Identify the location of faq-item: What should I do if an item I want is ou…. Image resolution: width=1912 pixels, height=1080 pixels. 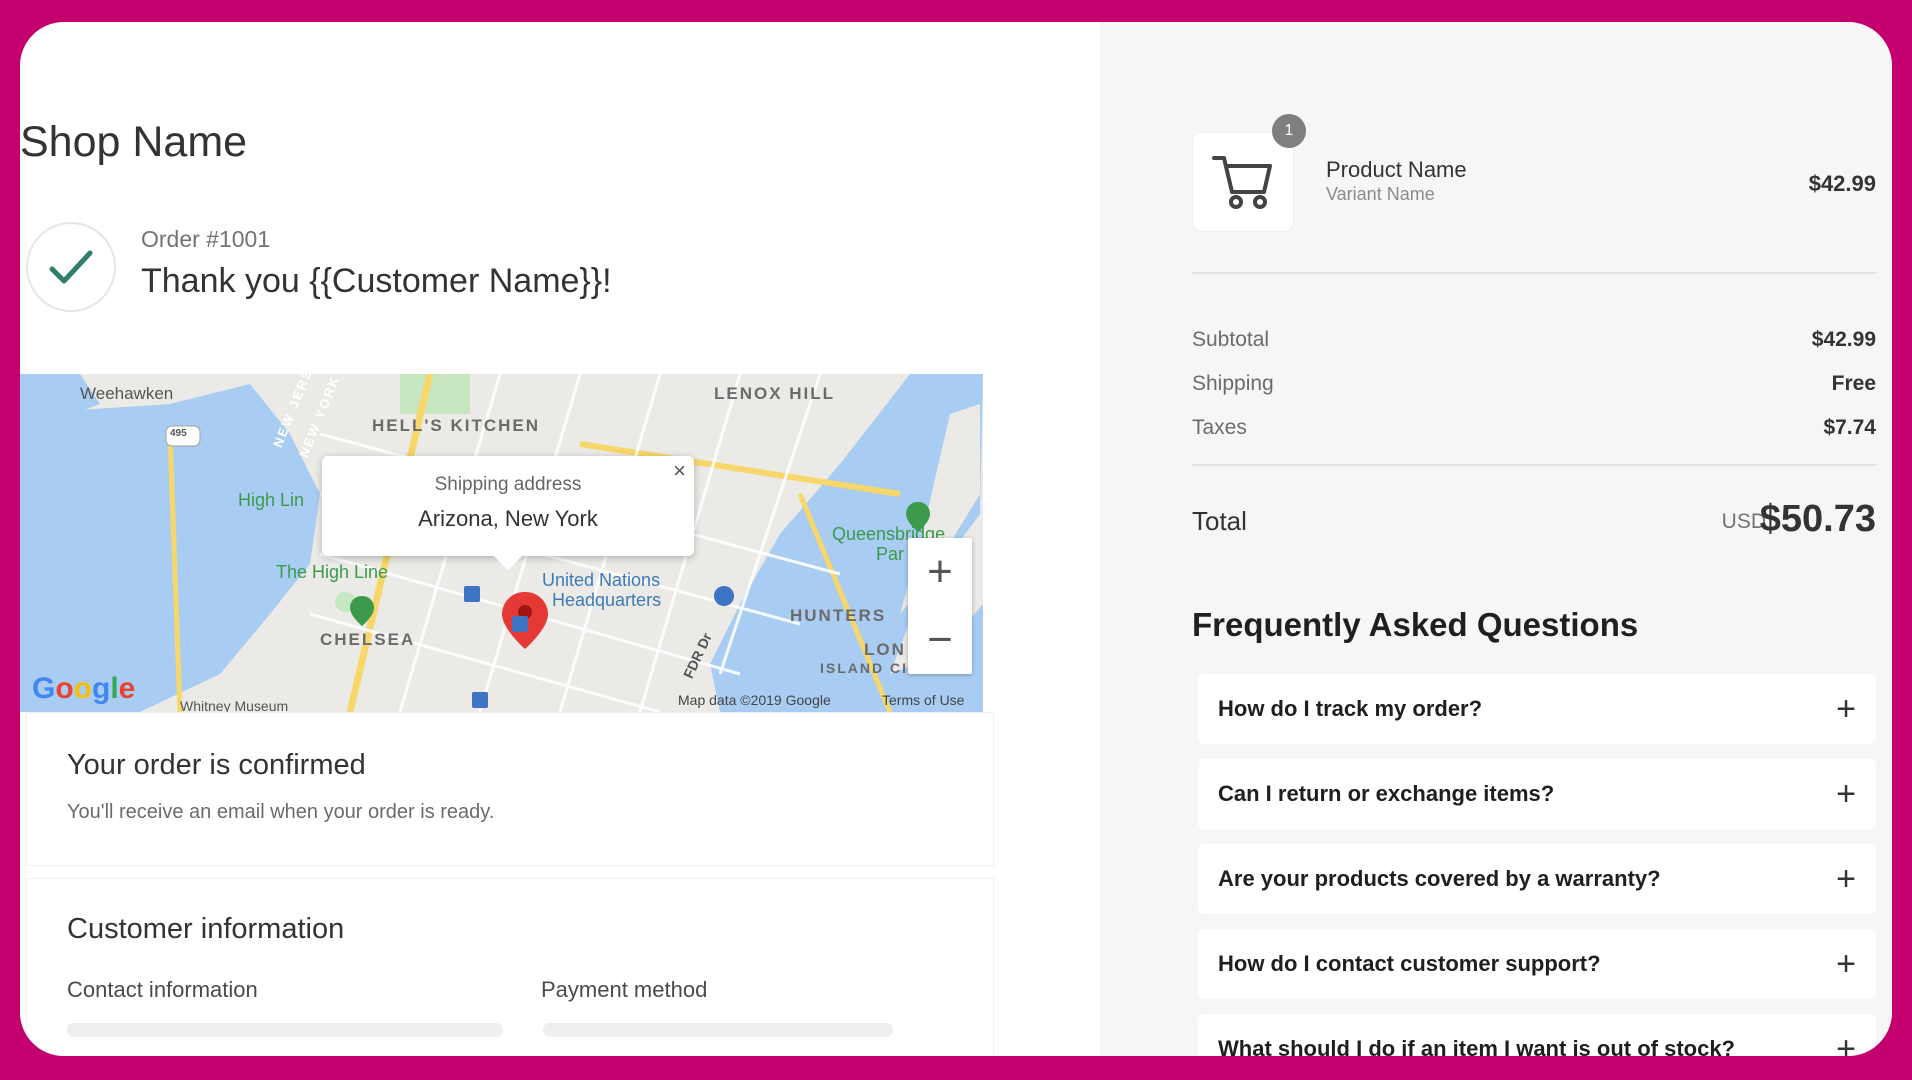
(1537, 1035).